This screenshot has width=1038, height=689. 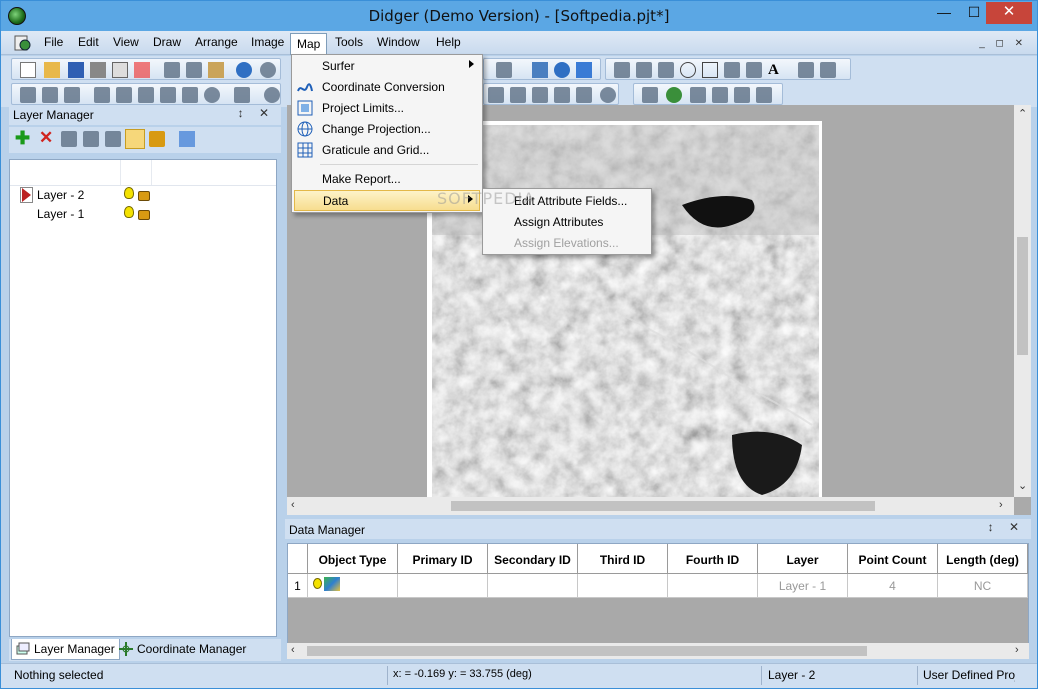 I want to click on align-middle-icon, so click(x=540, y=95).